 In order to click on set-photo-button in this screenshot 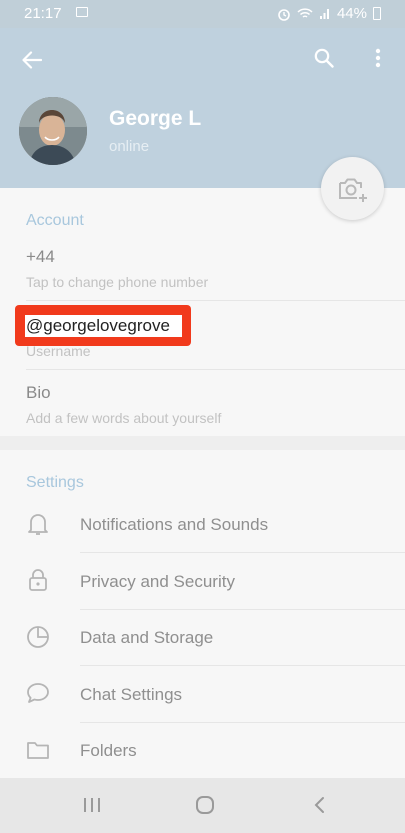, I will do `click(352, 188)`.